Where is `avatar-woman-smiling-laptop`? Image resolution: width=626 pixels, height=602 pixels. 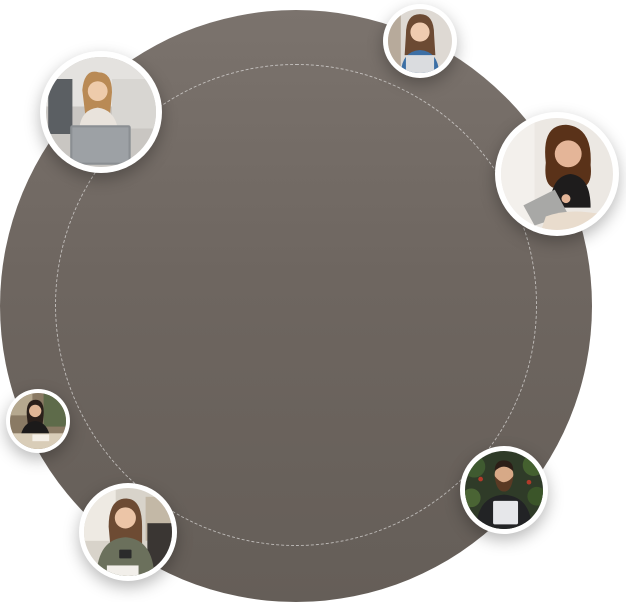 avatar-woman-smiling-laptop is located at coordinates (420, 41).